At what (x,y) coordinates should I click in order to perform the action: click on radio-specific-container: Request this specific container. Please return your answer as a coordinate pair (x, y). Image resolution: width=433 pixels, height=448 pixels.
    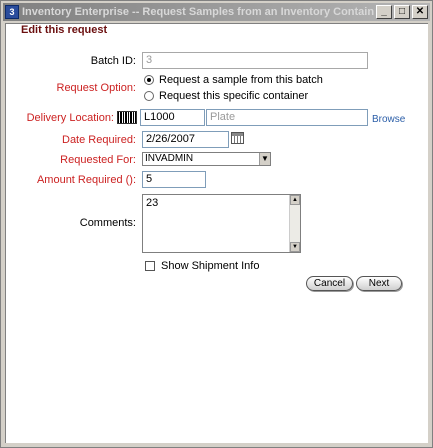
    Looking at the image, I should click on (226, 96).